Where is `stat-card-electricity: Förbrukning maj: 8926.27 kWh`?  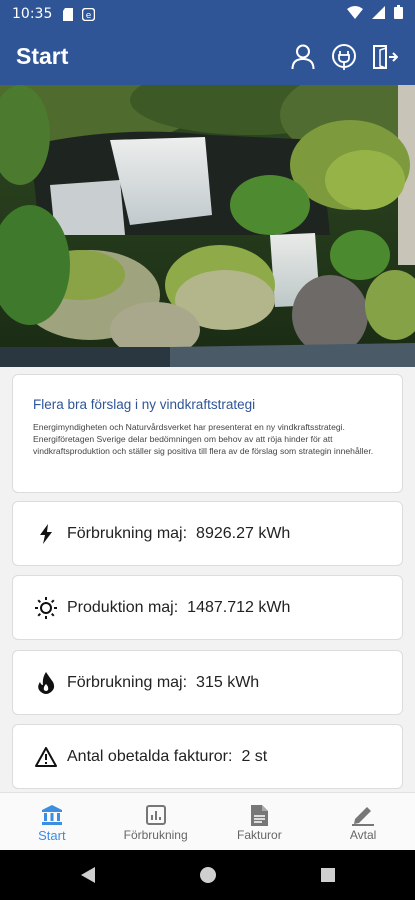 stat-card-electricity: Förbrukning maj: 8926.27 kWh is located at coordinates (207, 533).